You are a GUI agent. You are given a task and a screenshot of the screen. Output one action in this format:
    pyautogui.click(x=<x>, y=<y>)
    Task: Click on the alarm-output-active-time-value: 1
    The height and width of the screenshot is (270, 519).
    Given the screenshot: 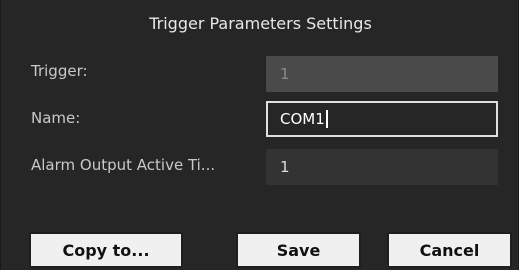 What is the action you would take?
    pyautogui.click(x=285, y=167)
    